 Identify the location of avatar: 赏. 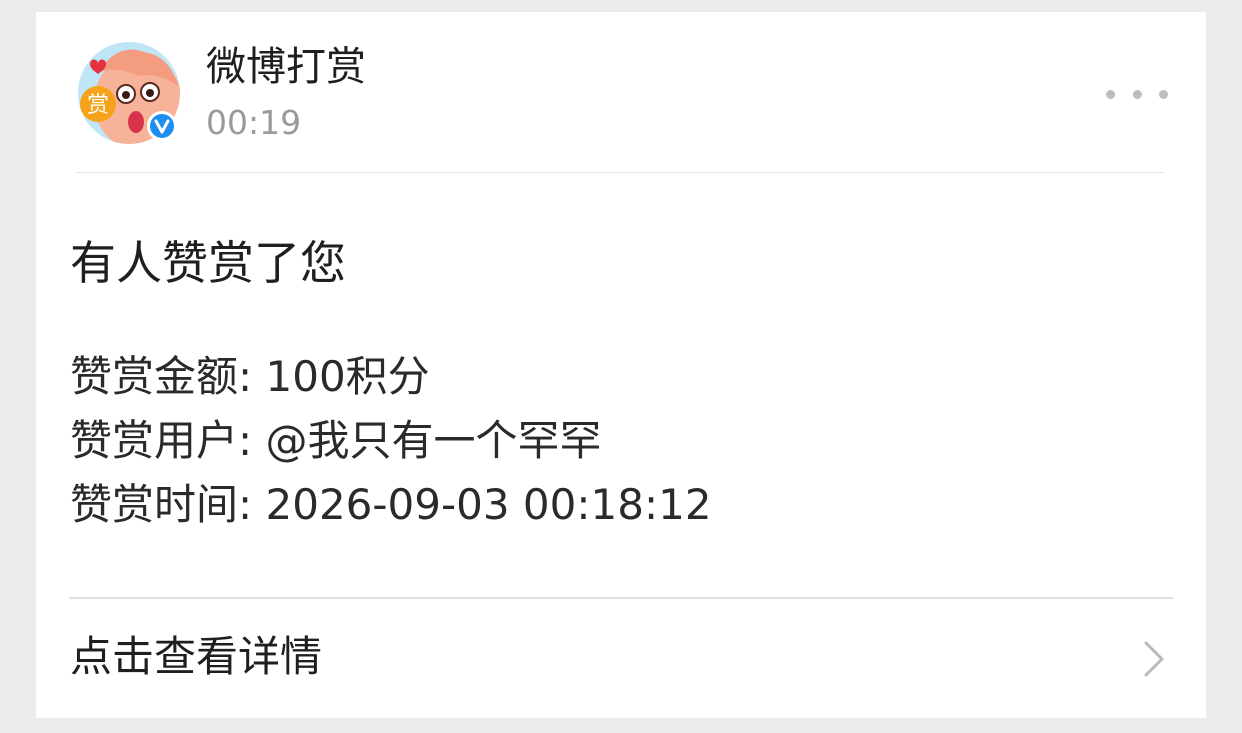
(129, 93).